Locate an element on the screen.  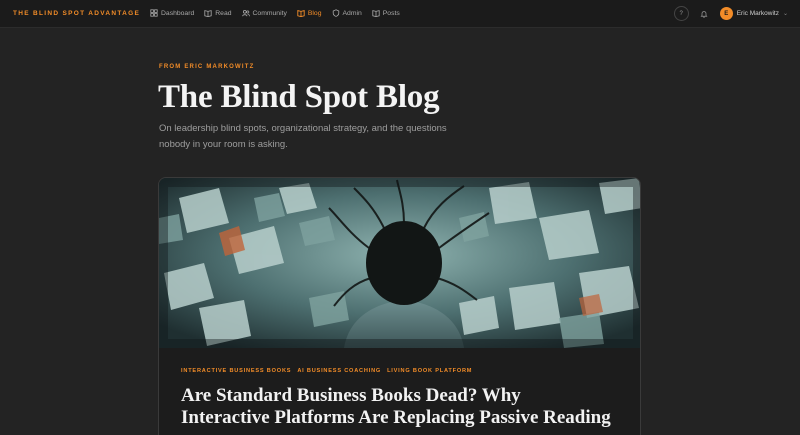
nav-label-admin: Admin is located at coordinates (352, 13).